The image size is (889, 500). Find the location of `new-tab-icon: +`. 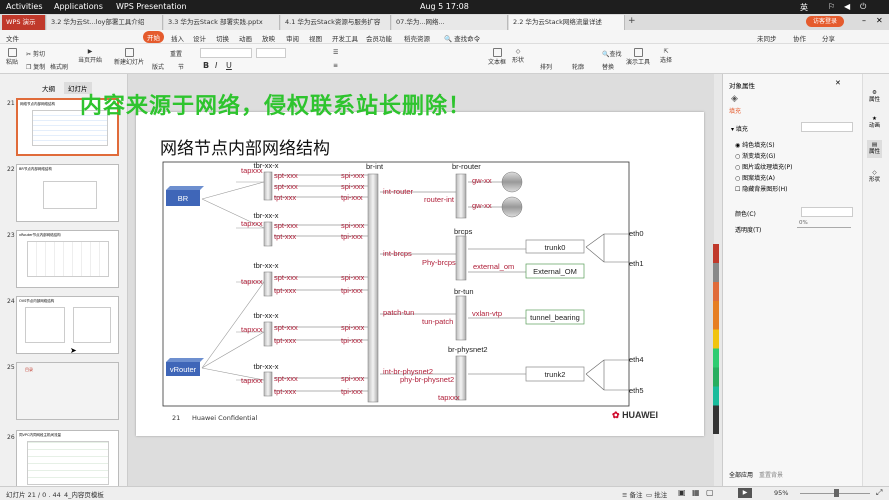

new-tab-icon: + is located at coordinates (632, 21).